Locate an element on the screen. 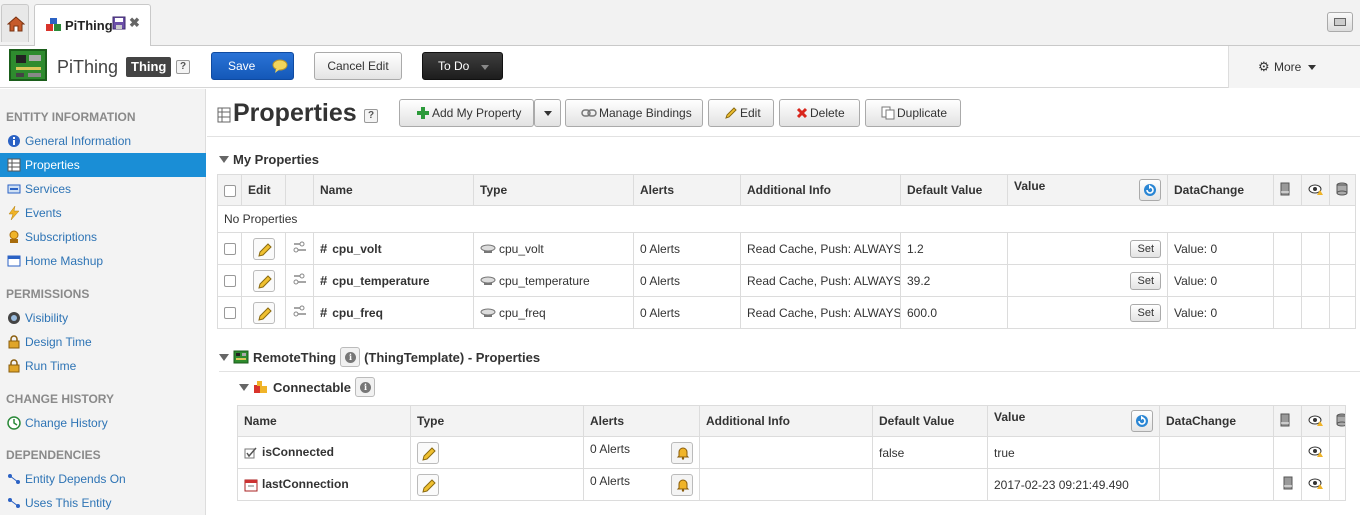 The height and width of the screenshot is (515, 1360). row-default-value: 600.0 is located at coordinates (954, 312).